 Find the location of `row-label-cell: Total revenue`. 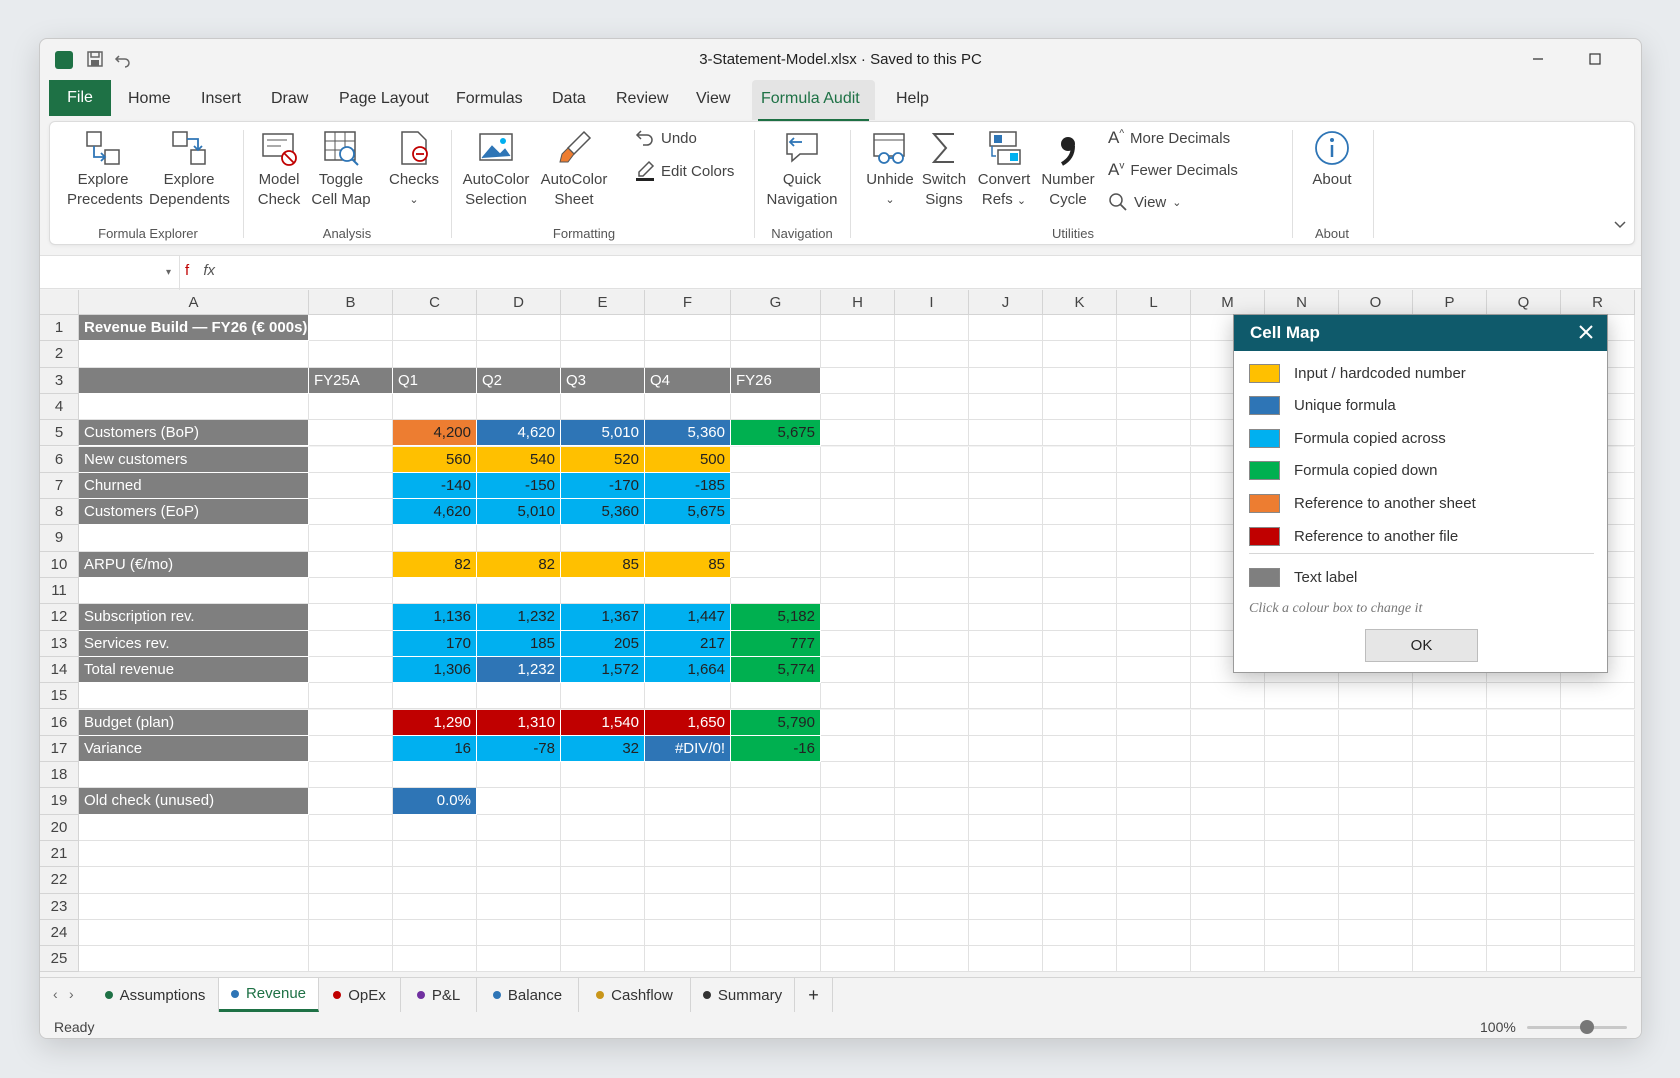

row-label-cell: Total revenue is located at coordinates (194, 670).